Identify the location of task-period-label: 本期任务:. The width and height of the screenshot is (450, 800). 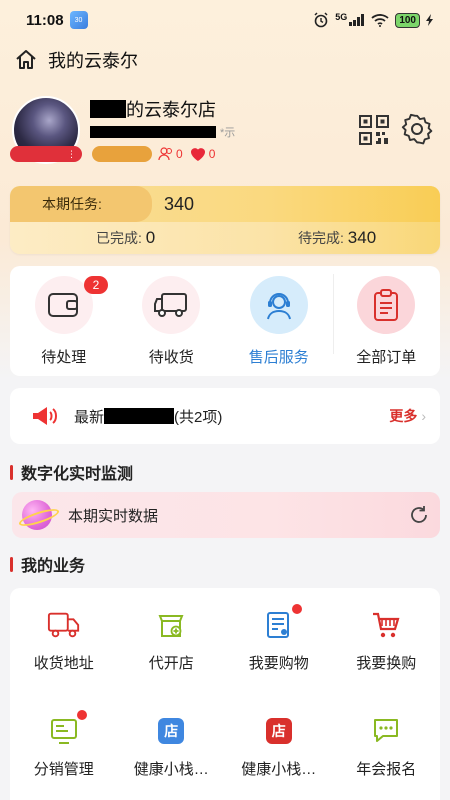
(81, 204).